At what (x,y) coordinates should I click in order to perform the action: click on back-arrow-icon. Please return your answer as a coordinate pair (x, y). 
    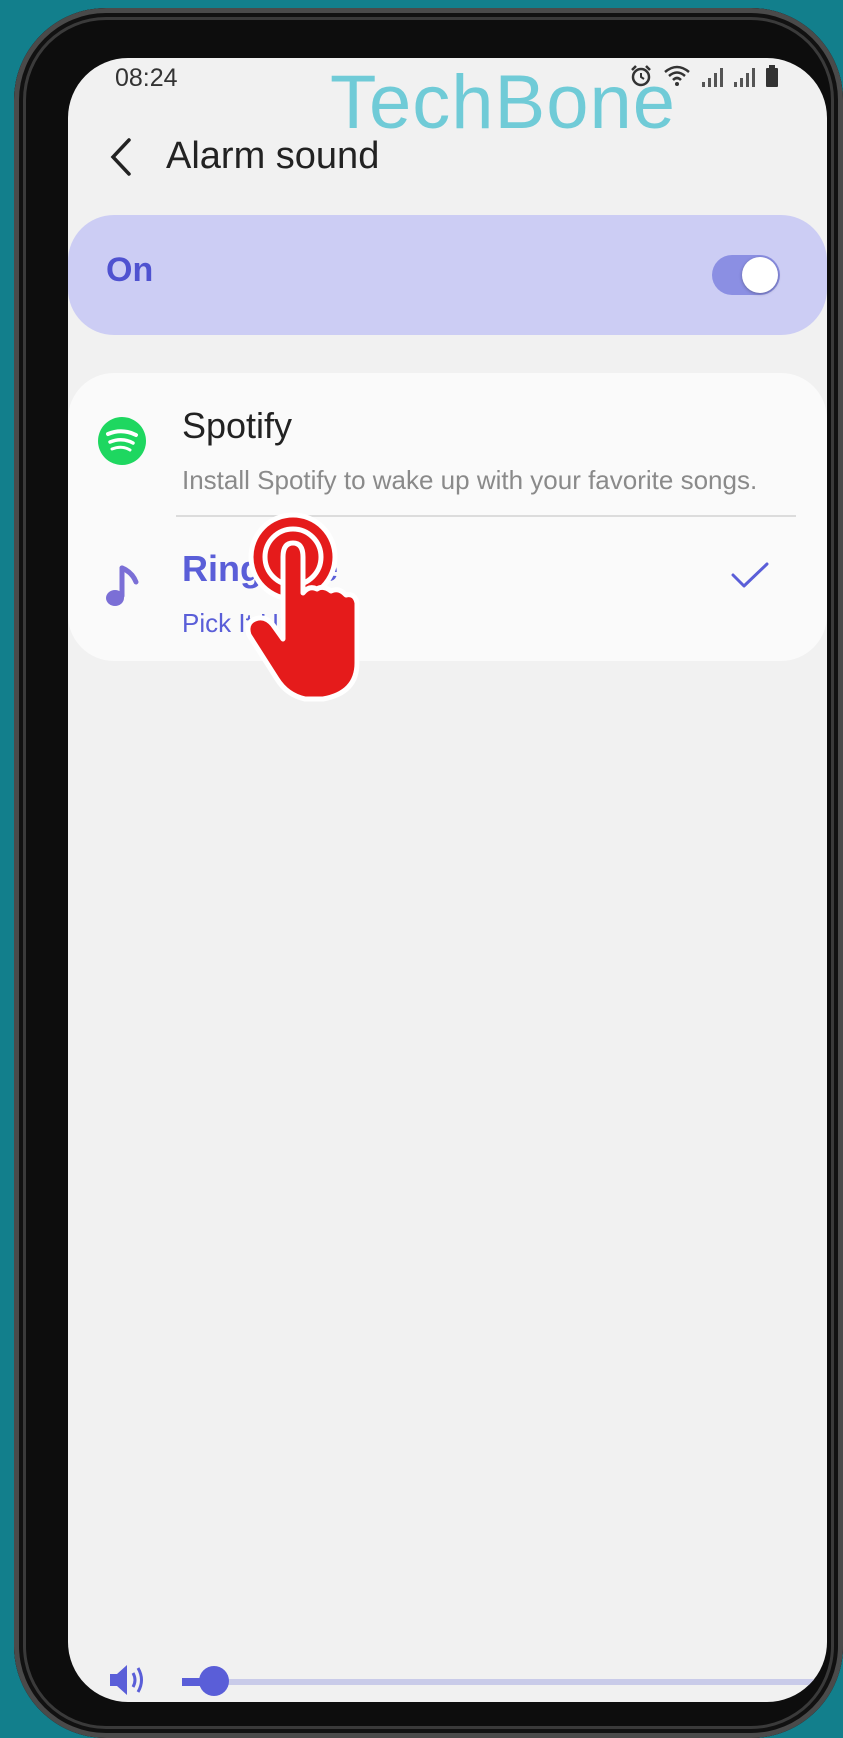
    Looking at the image, I should click on (120, 157).